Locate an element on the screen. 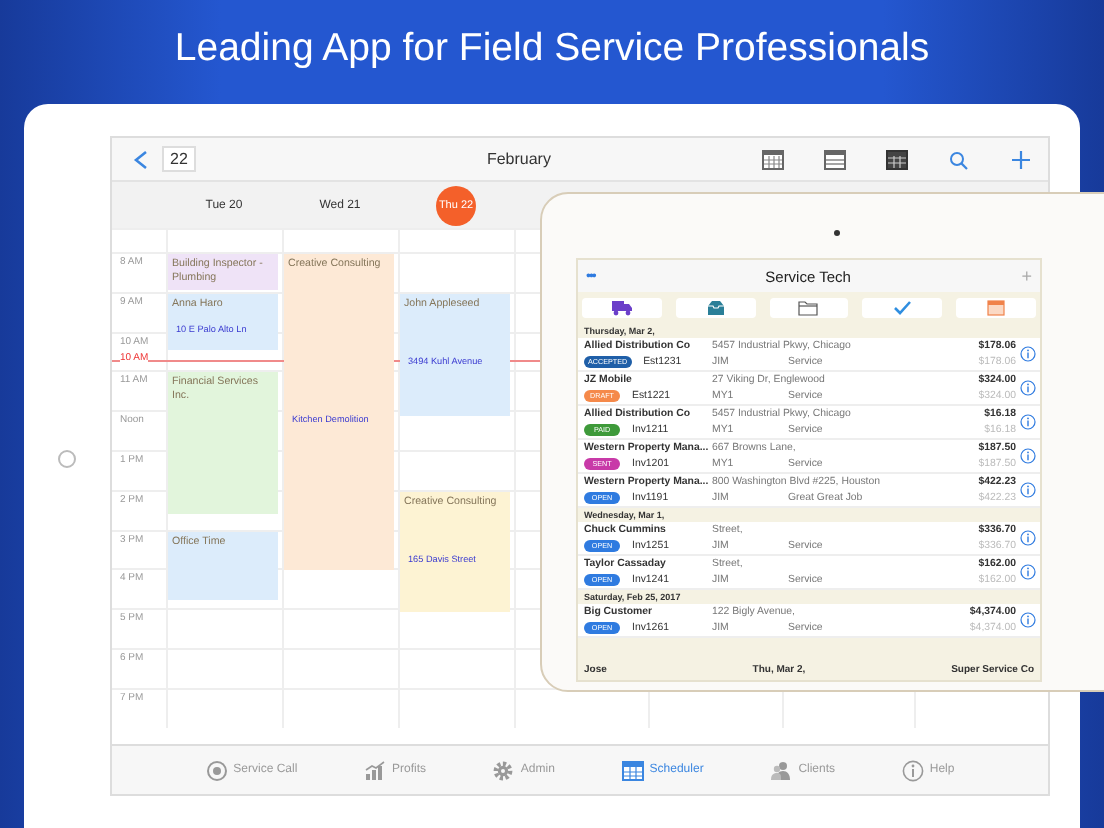 The width and height of the screenshot is (1104, 828). checkmark-icon is located at coordinates (902, 308).